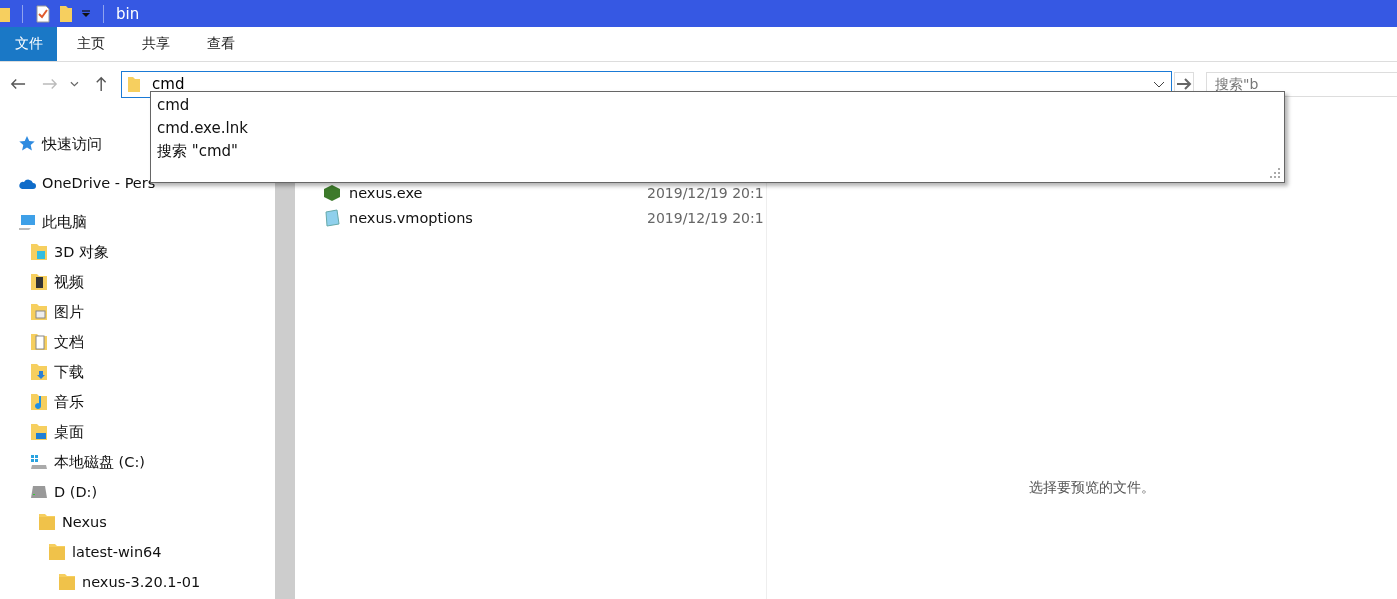  What do you see at coordinates (141, 582) in the screenshot?
I see `nav-item: nexus-3.20.1-01` at bounding box center [141, 582].